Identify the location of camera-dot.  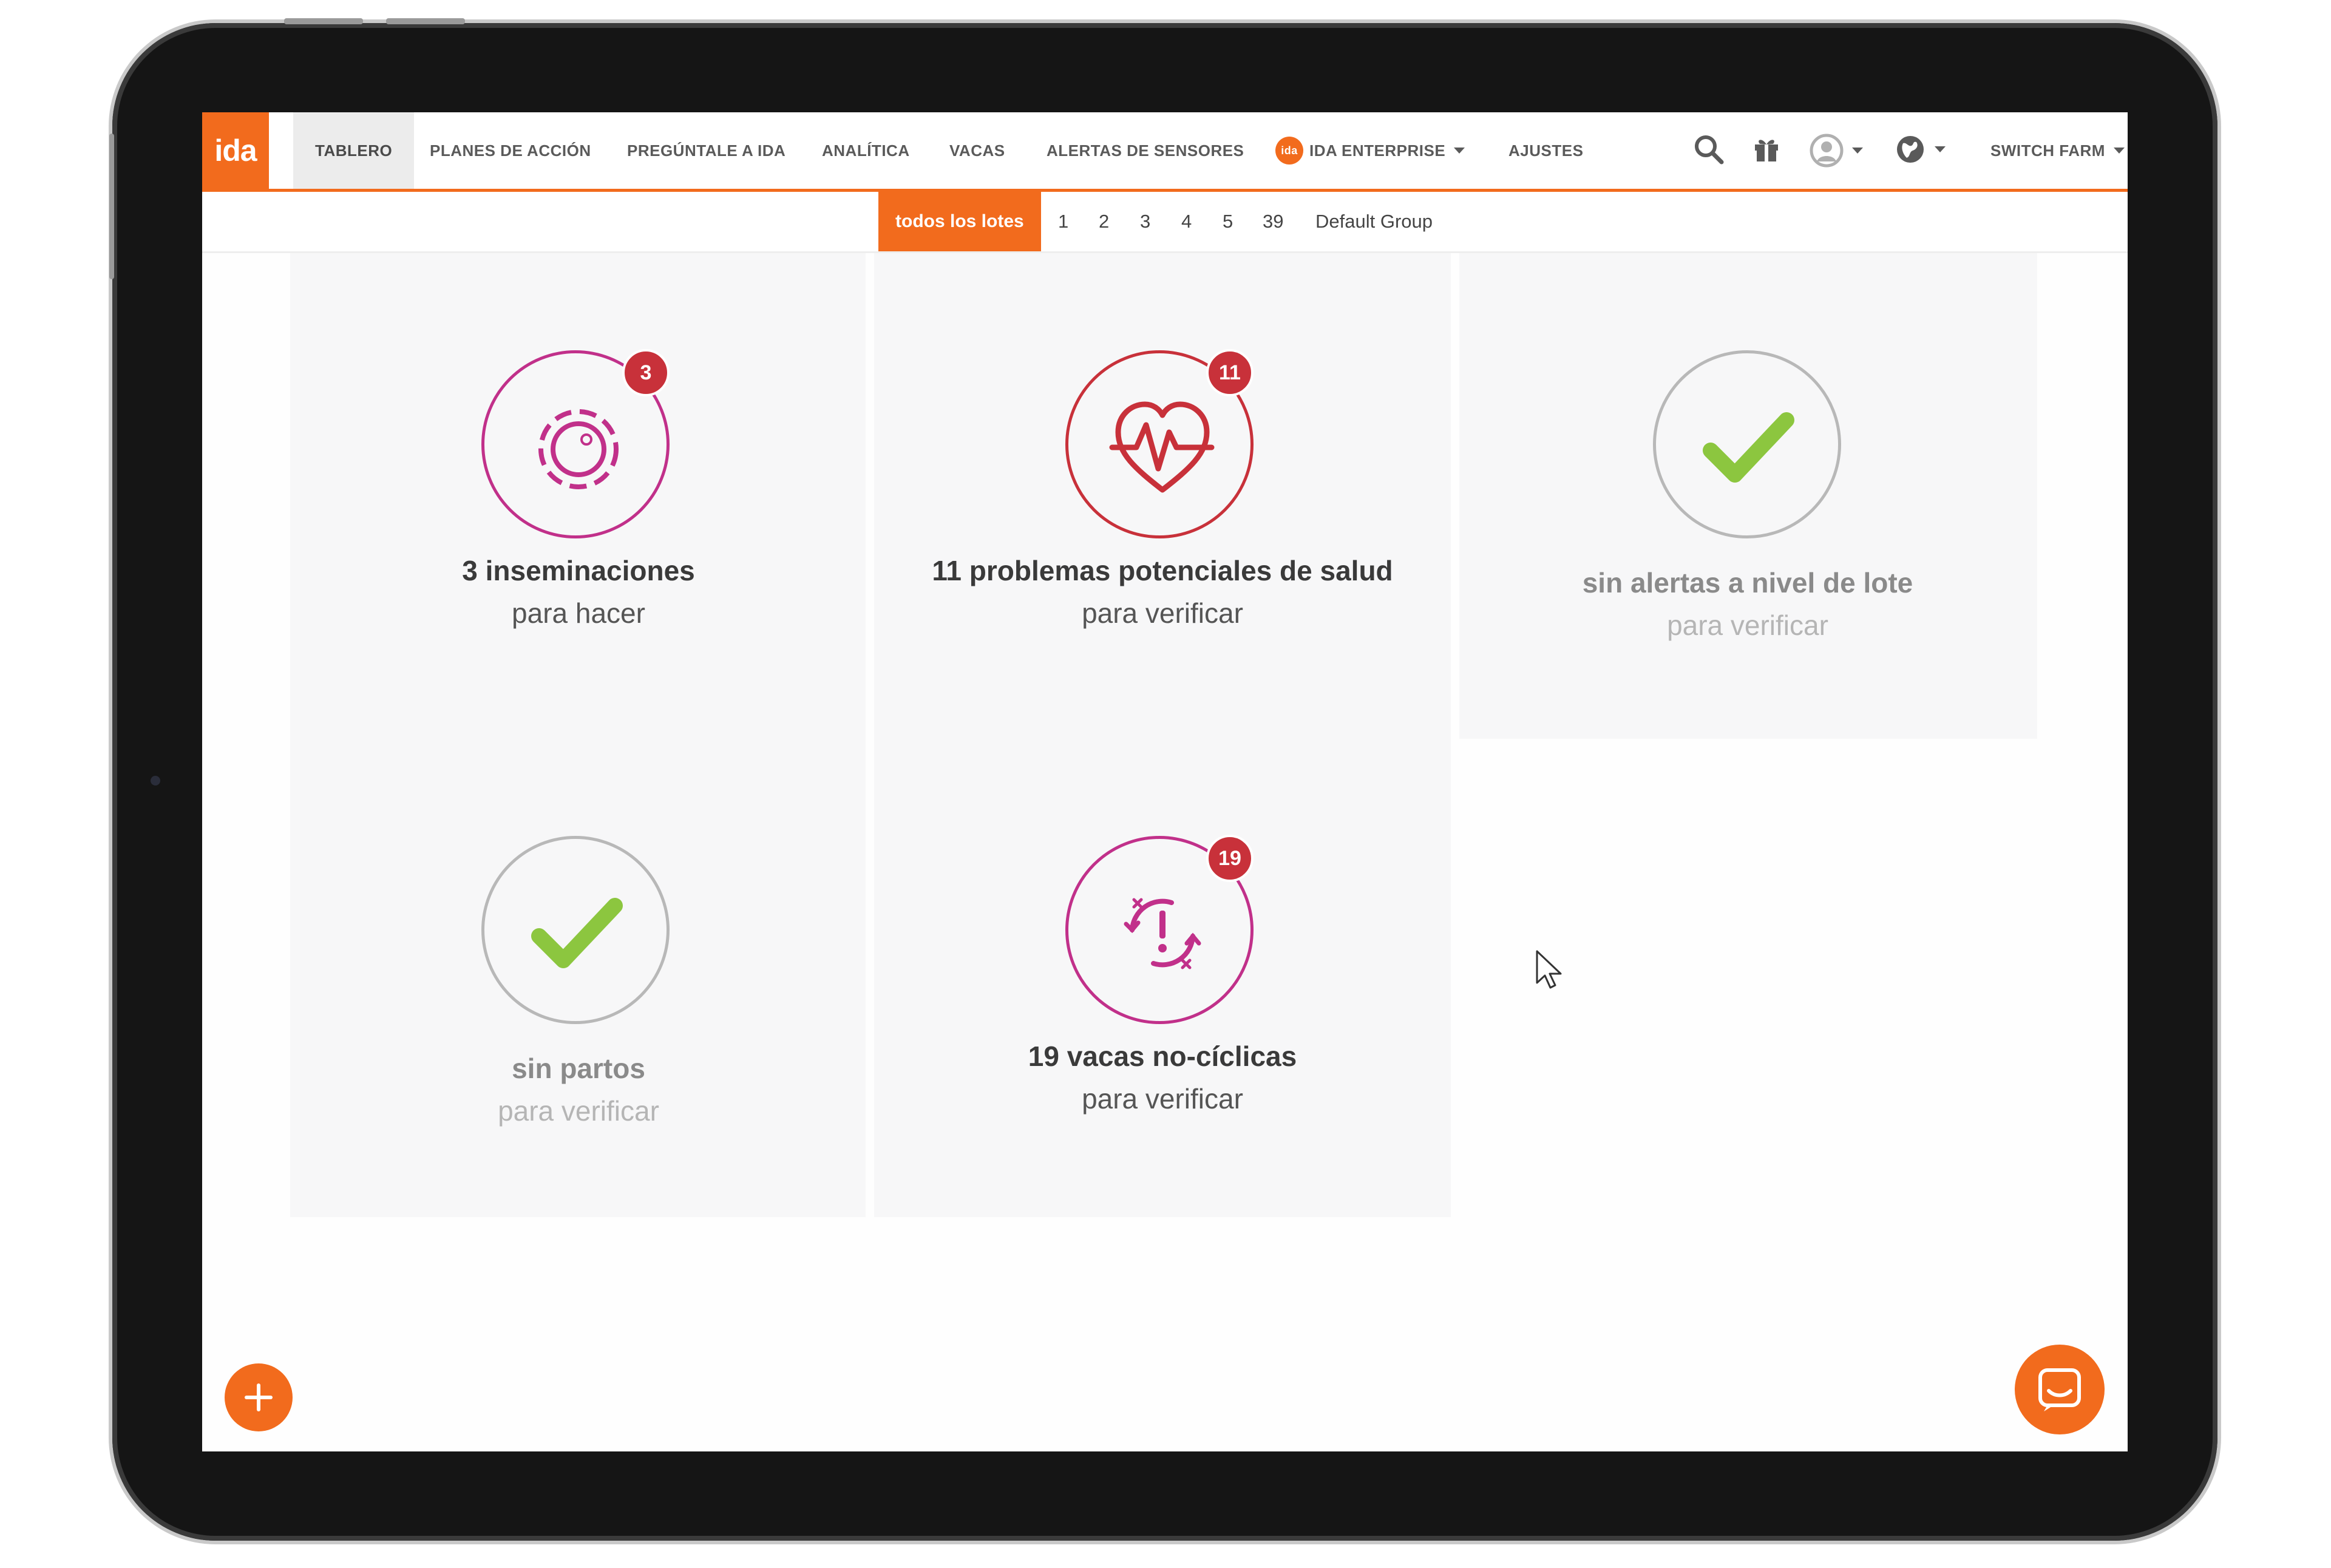
(155, 781).